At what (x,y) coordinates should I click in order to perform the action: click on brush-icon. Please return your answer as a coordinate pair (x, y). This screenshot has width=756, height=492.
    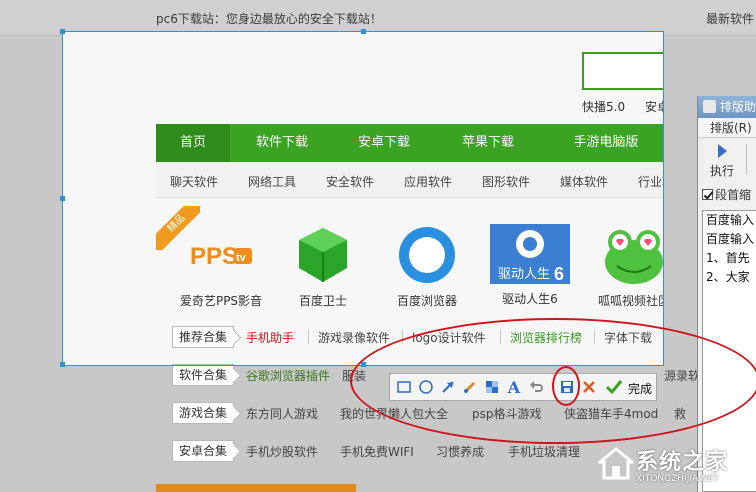
    Looking at the image, I should click on (470, 387).